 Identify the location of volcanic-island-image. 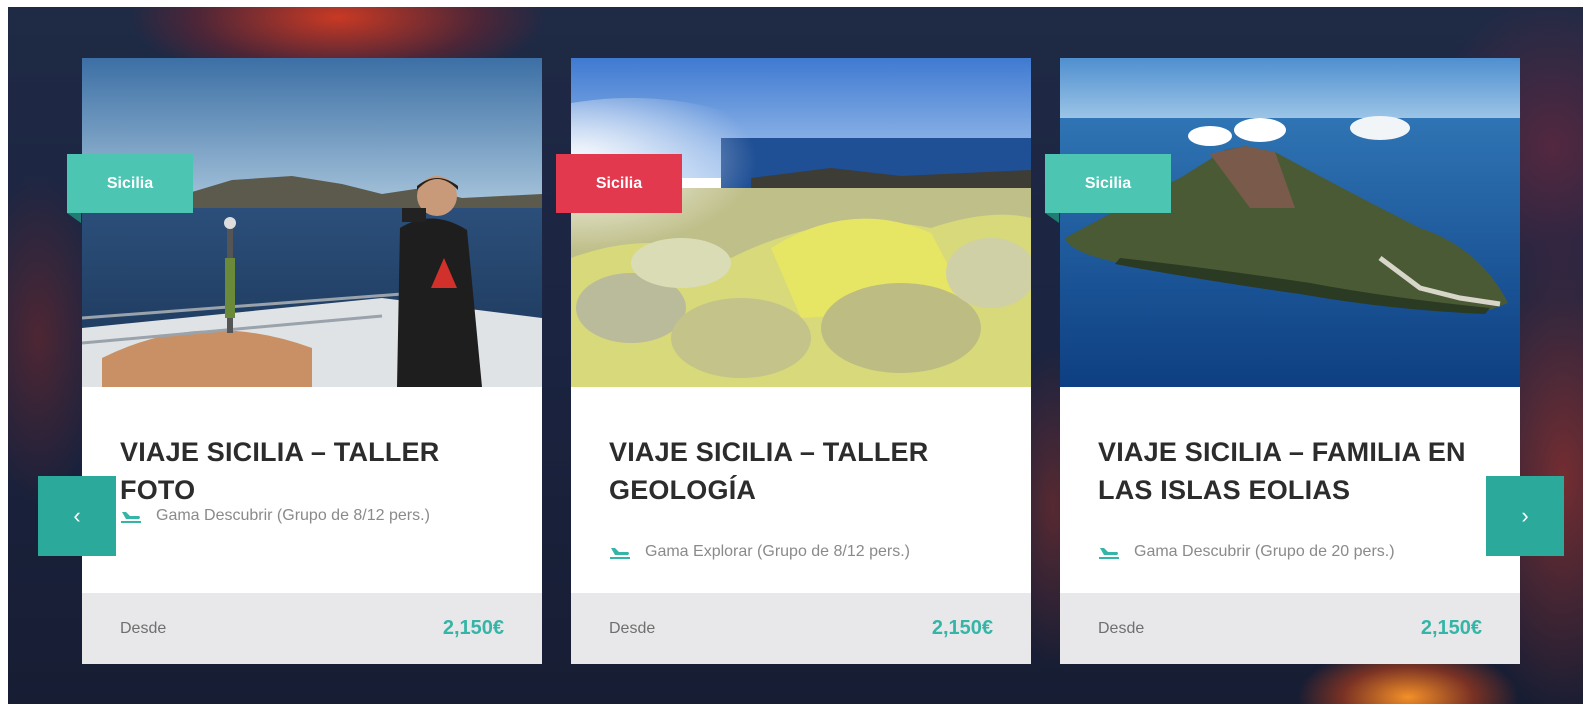
(1290, 222).